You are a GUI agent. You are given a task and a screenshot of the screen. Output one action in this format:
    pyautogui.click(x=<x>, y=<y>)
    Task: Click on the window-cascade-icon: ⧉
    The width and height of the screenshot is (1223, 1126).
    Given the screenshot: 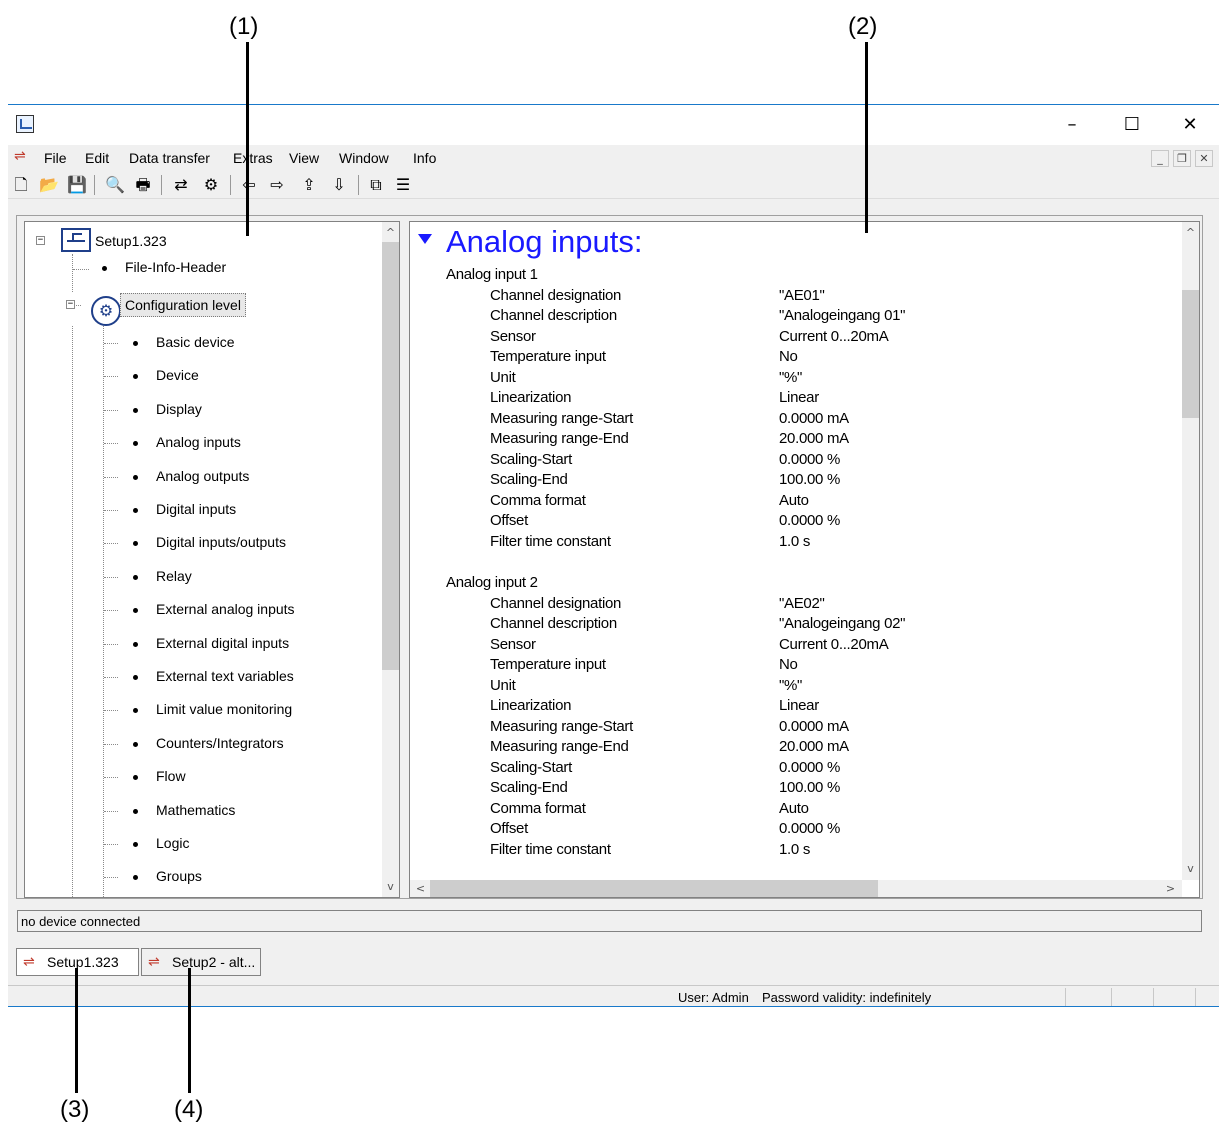 What is the action you would take?
    pyautogui.click(x=376, y=185)
    